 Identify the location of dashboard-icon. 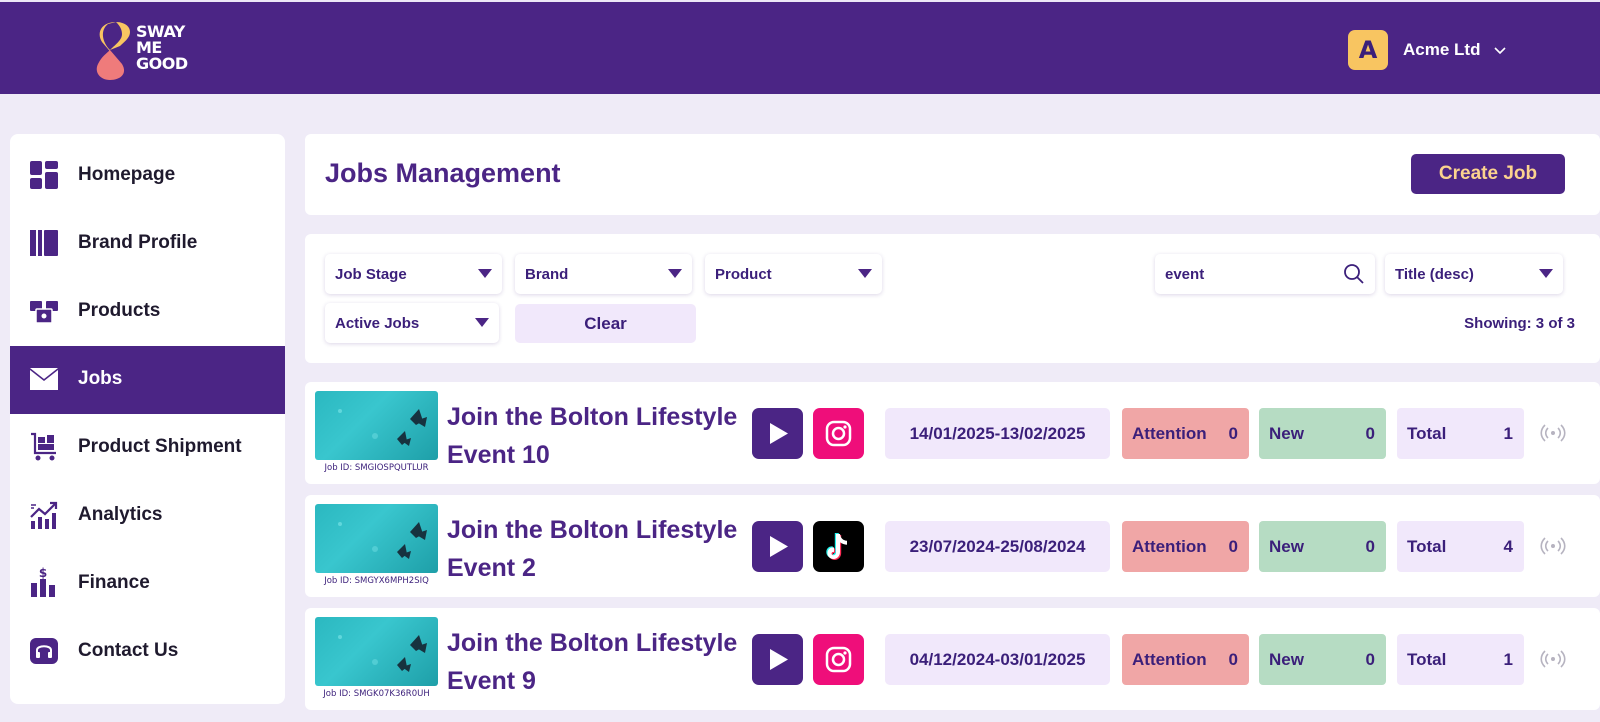
(44, 175).